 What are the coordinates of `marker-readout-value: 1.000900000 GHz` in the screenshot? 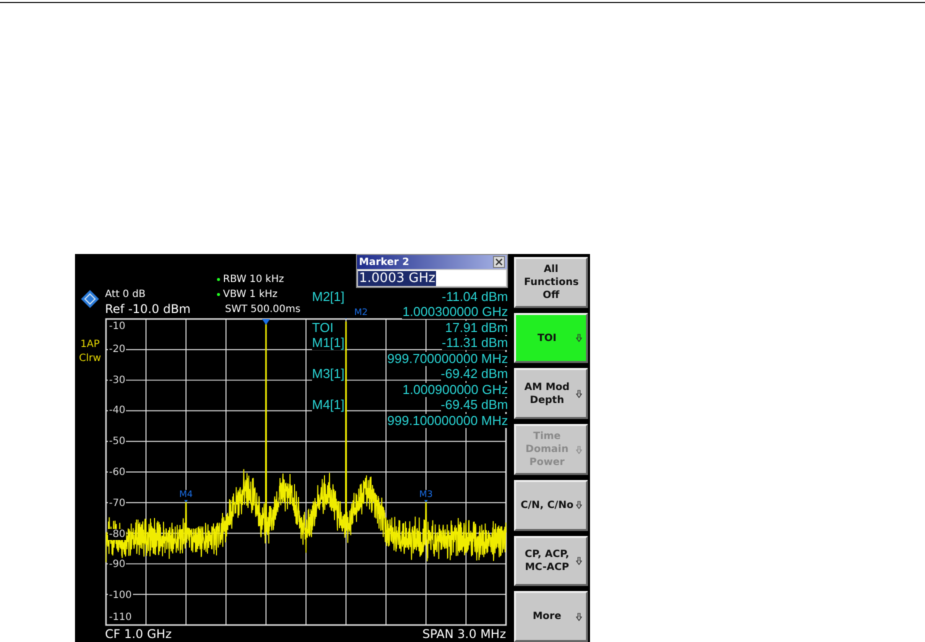 It's located at (455, 389).